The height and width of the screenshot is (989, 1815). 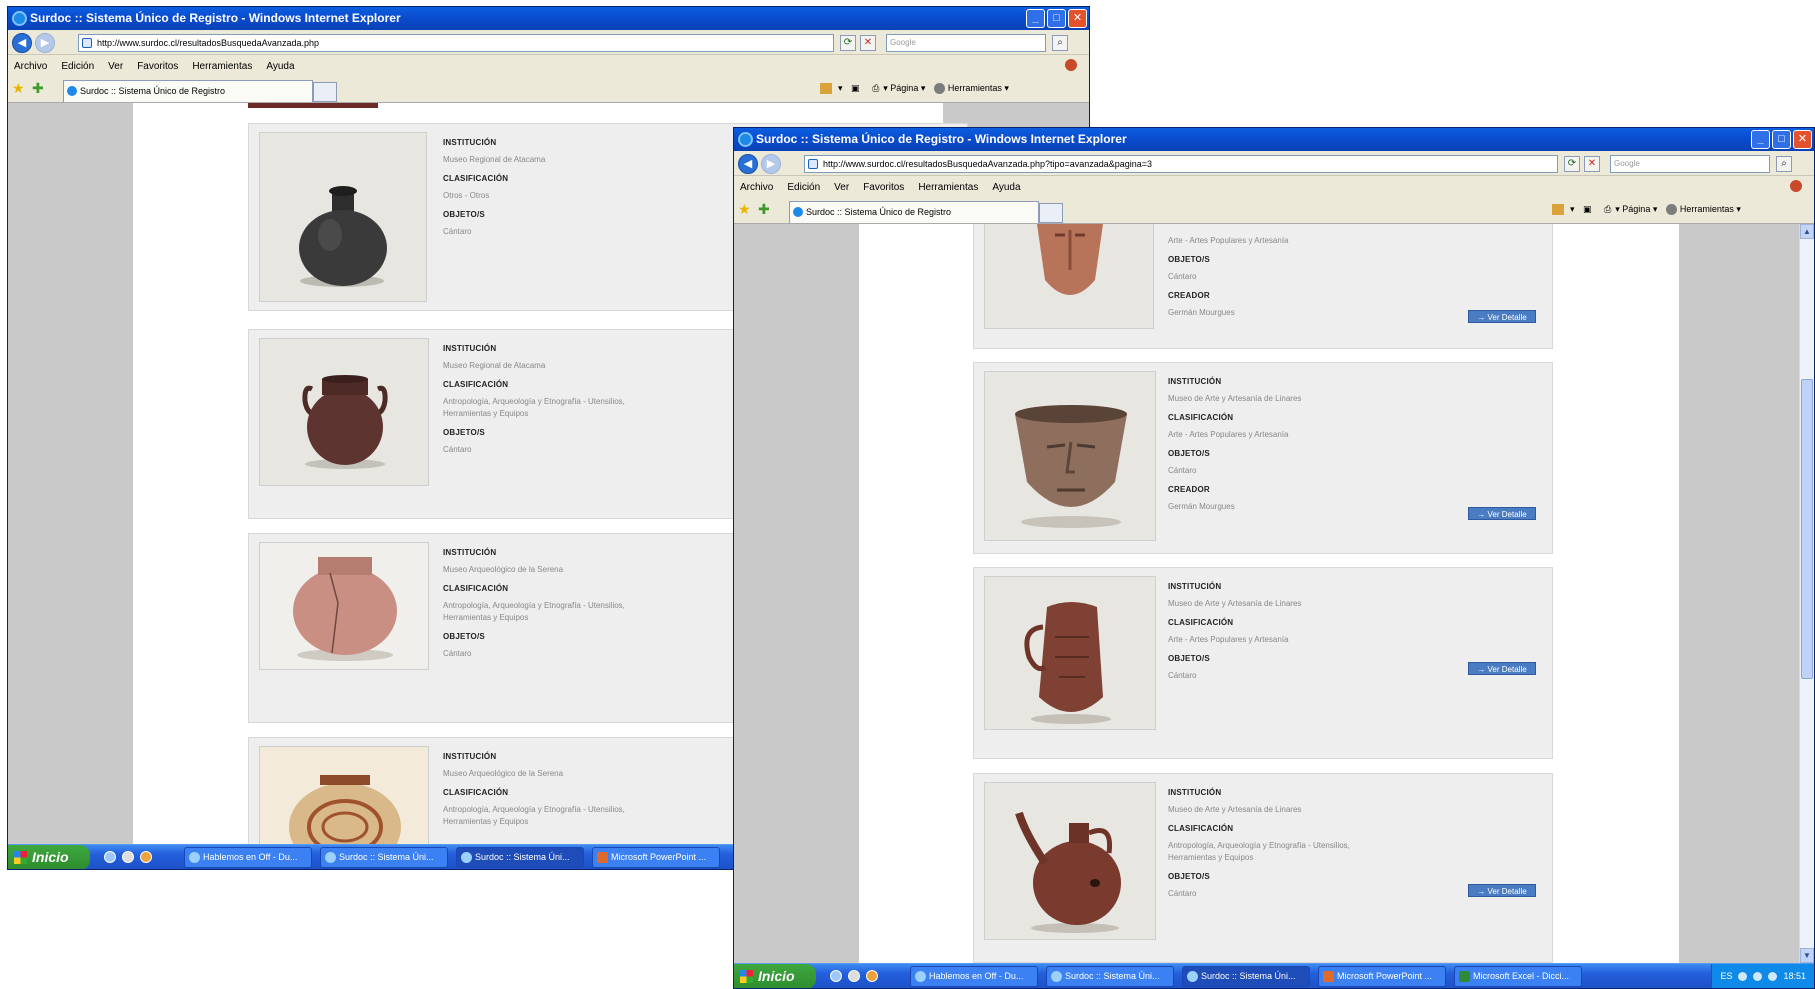 What do you see at coordinates (457, 231) in the screenshot?
I see `field-objeto: Cántaro` at bounding box center [457, 231].